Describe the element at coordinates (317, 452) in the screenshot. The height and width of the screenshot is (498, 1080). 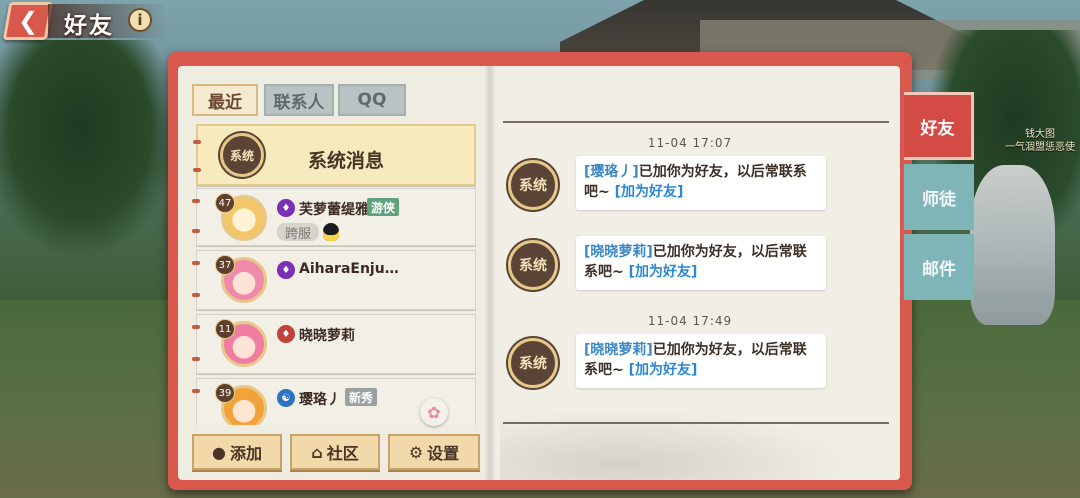
I see `house-icon: ⌂` at that location.